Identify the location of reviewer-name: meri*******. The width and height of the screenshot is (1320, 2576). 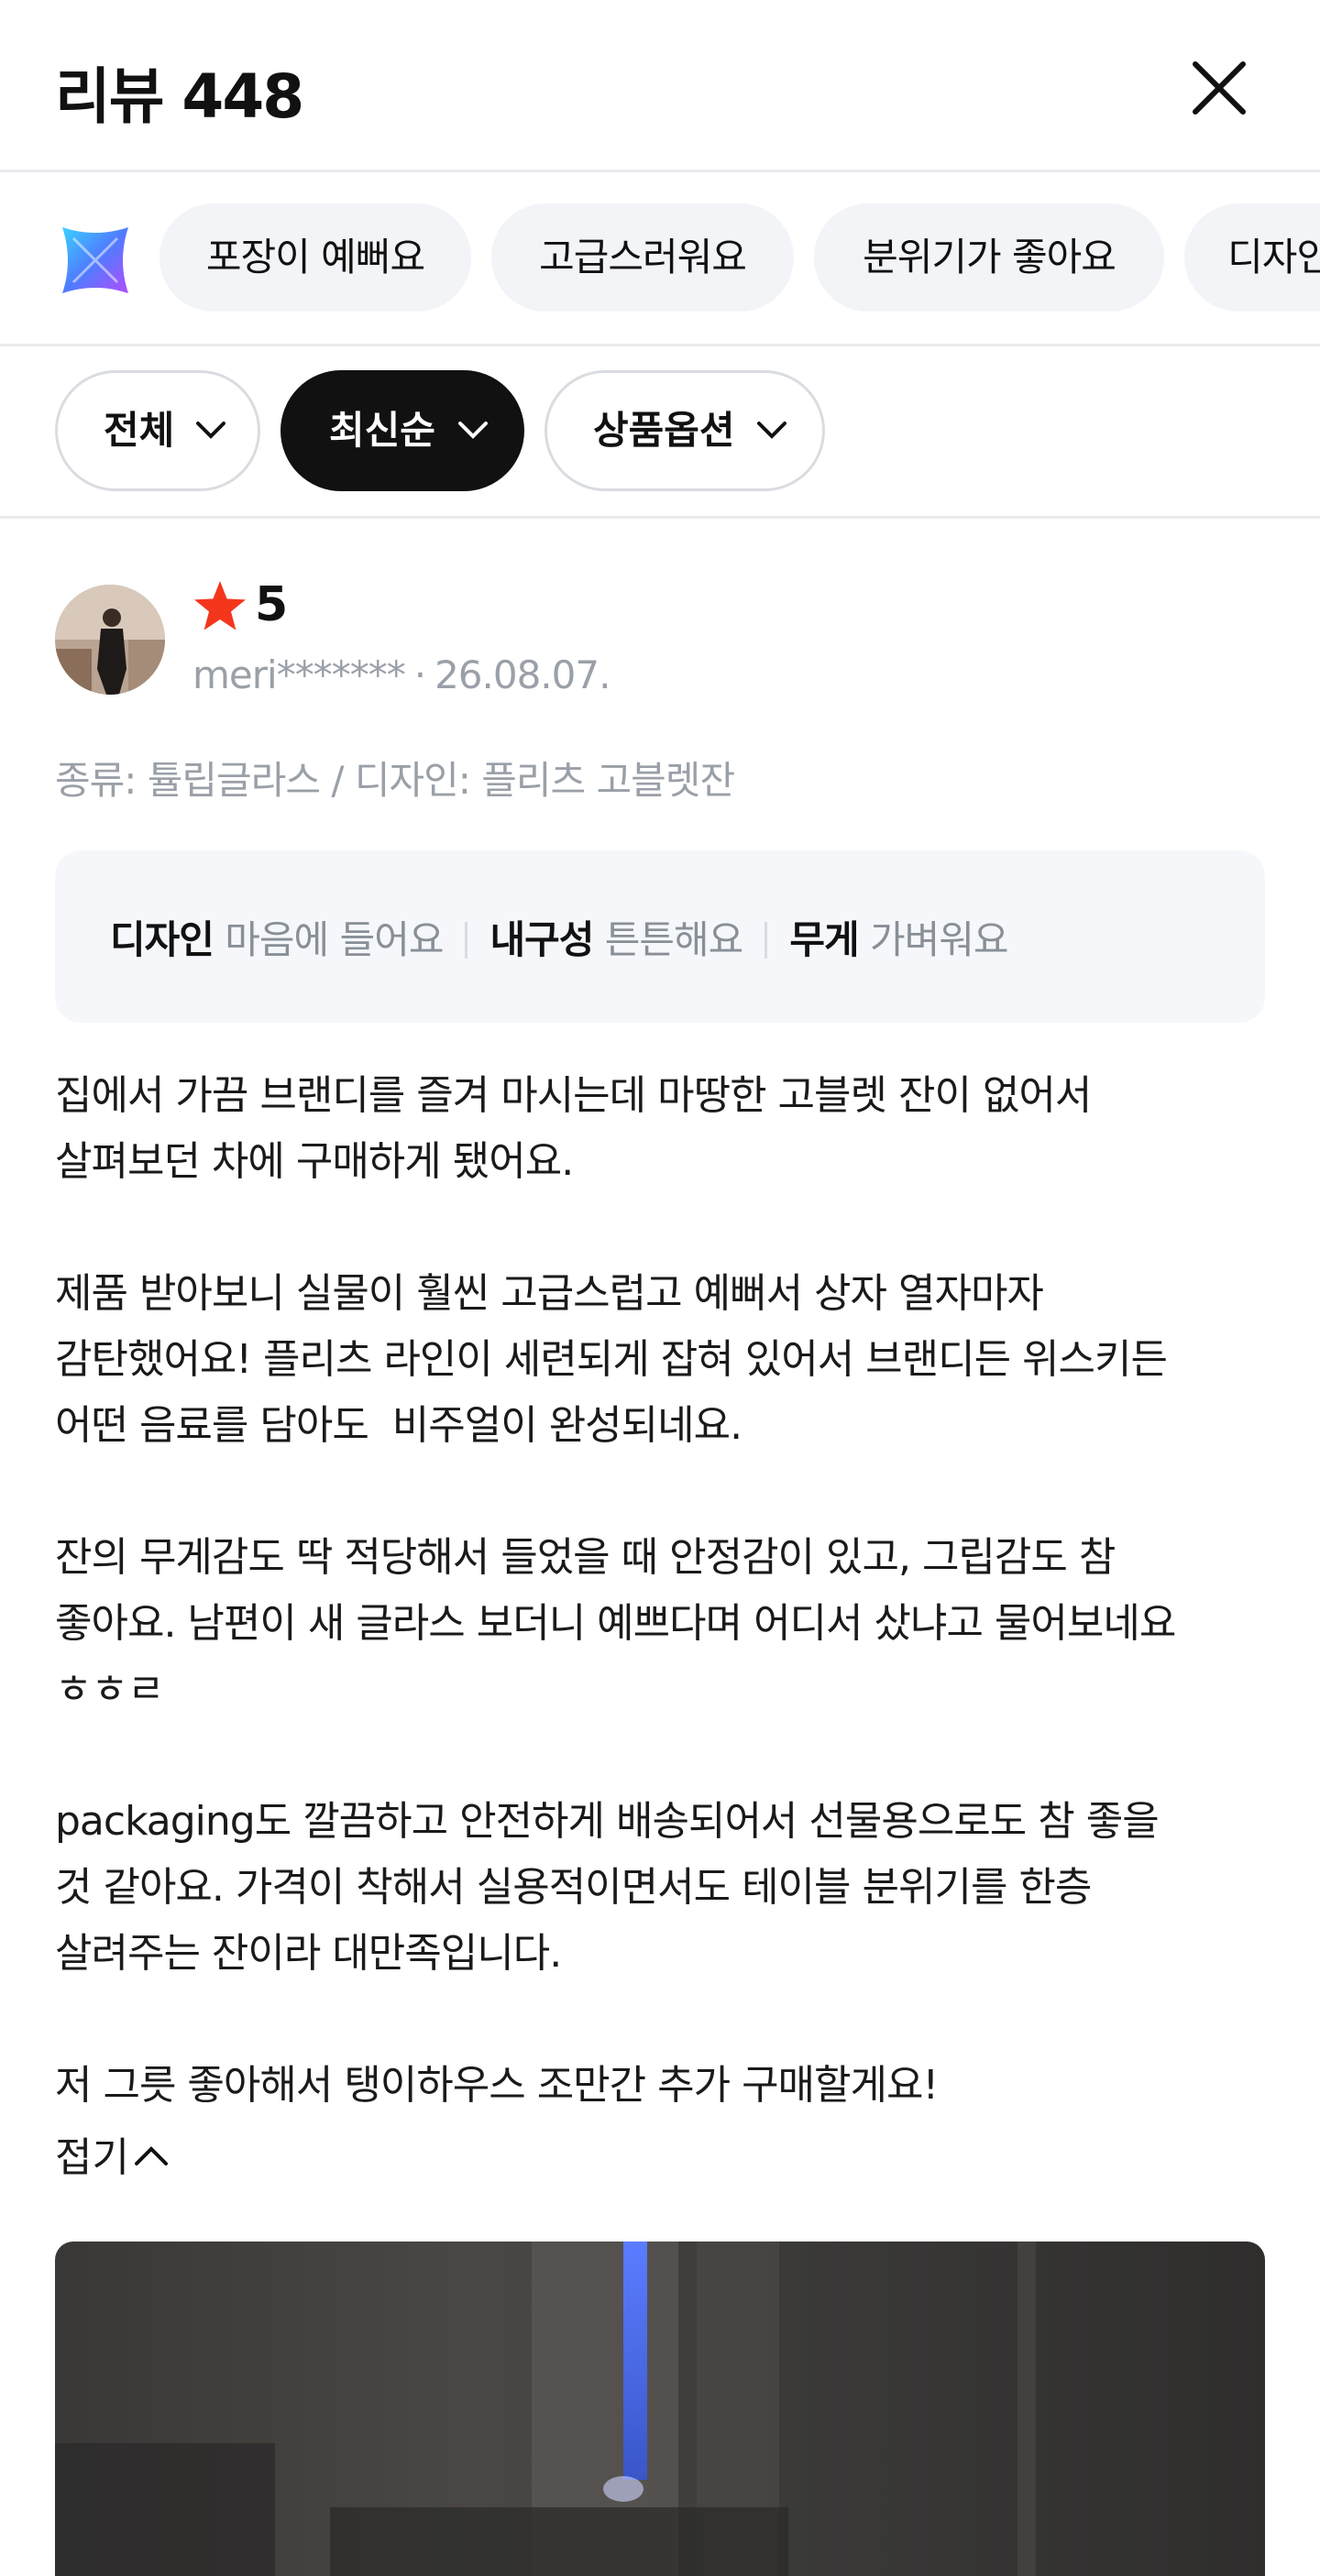
(299, 674).